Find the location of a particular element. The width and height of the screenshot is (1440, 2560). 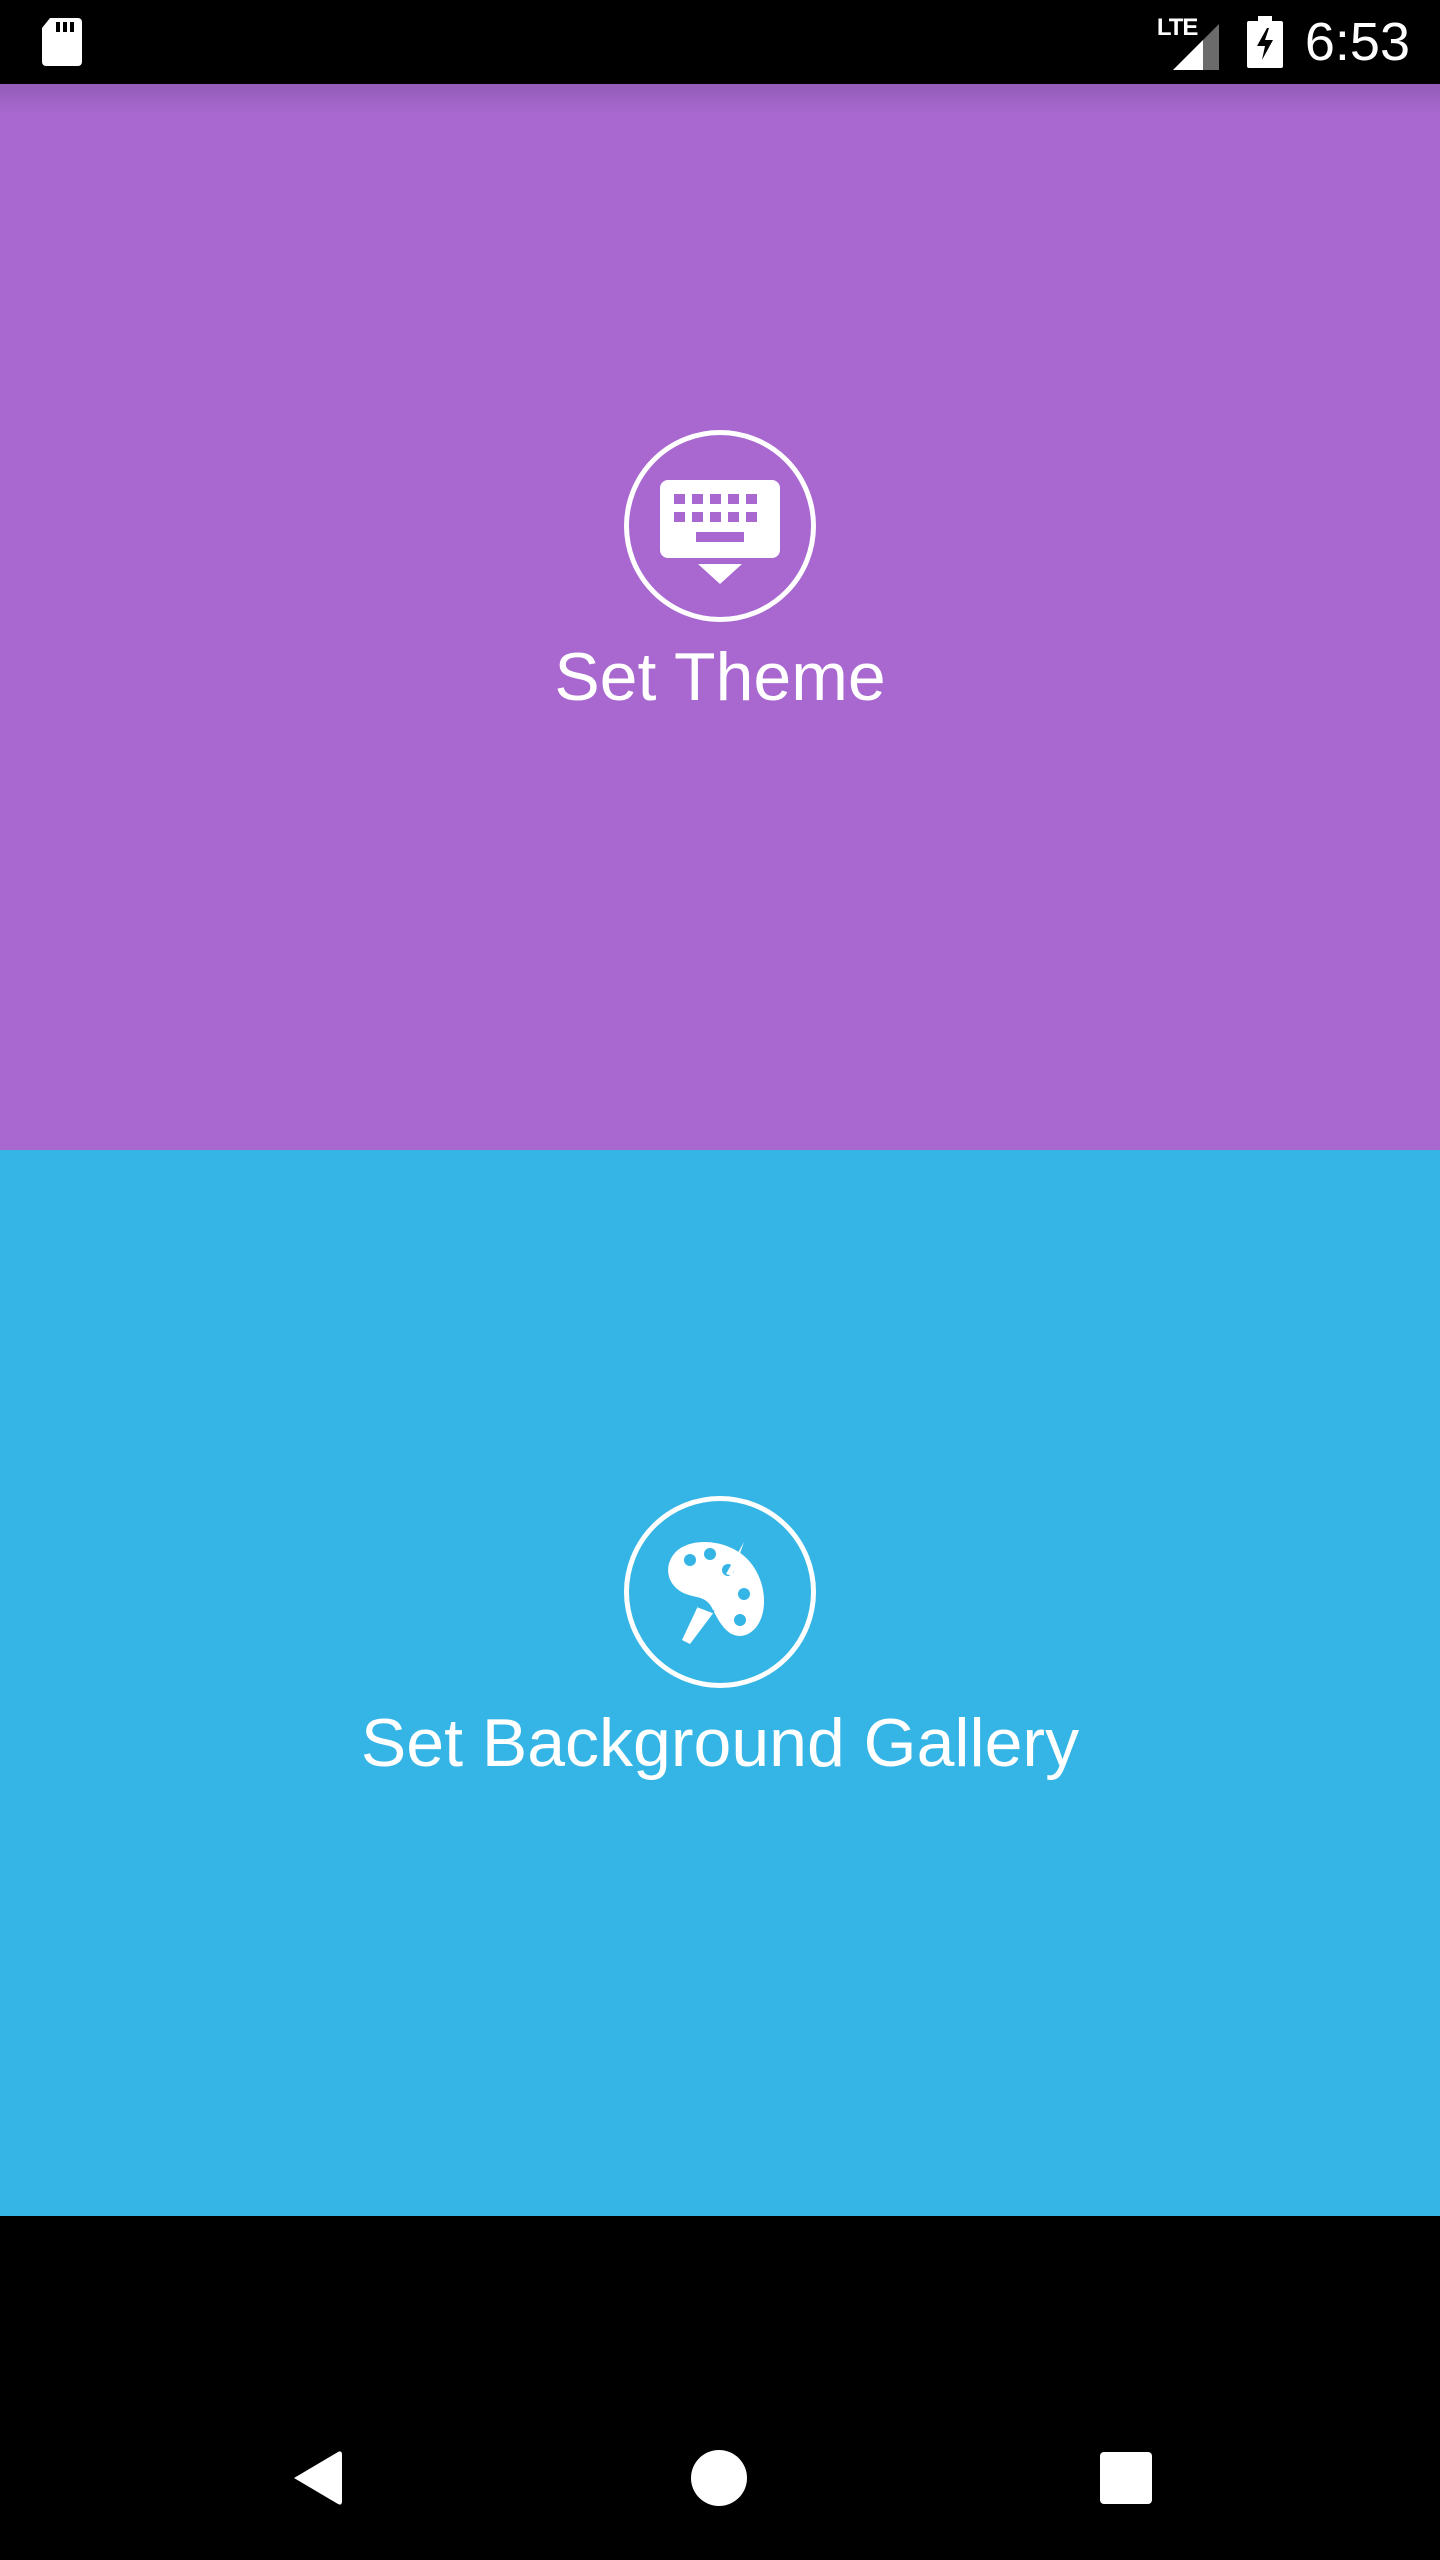

sd-card-icon is located at coordinates (62, 42).